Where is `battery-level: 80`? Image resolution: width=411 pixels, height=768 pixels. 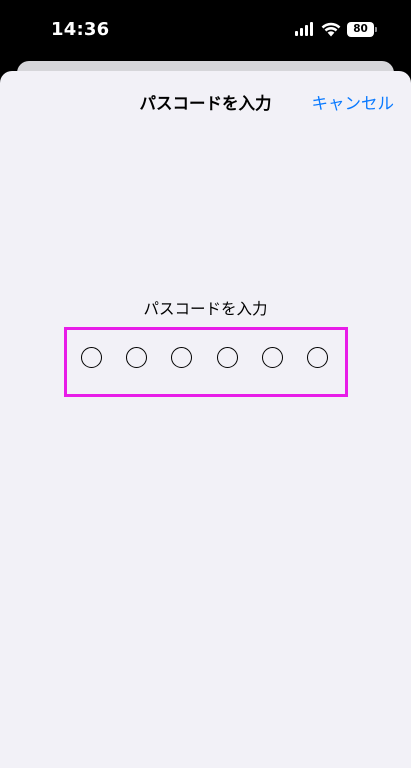
battery-level: 80 is located at coordinates (360, 29).